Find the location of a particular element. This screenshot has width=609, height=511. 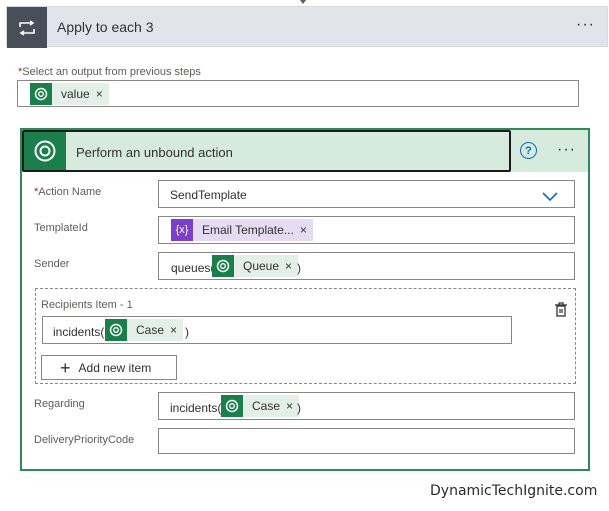

connector-caret-icon is located at coordinates (303, 2).